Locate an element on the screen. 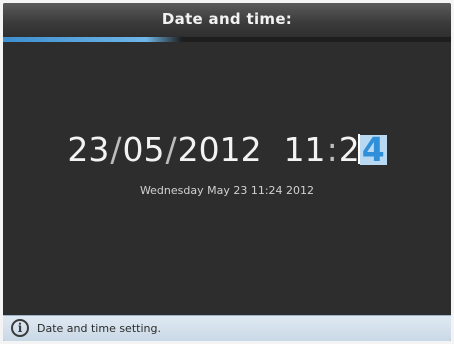  minute-ones-field-selected: 4 is located at coordinates (373, 149).